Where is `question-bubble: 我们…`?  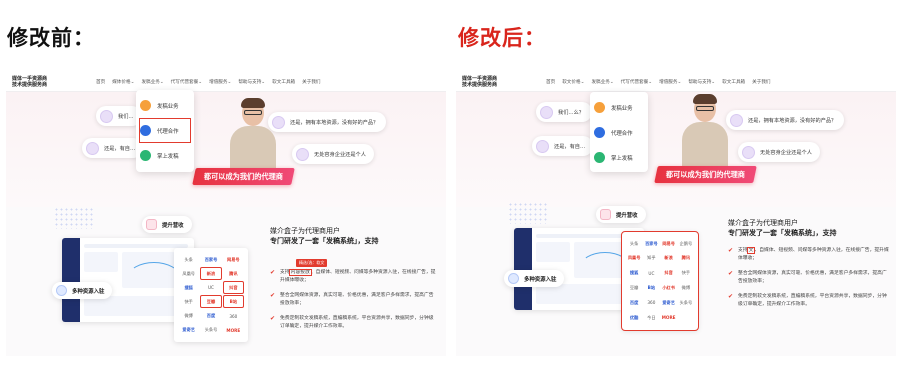
question-bubble: 我们… is located at coordinates (119, 116).